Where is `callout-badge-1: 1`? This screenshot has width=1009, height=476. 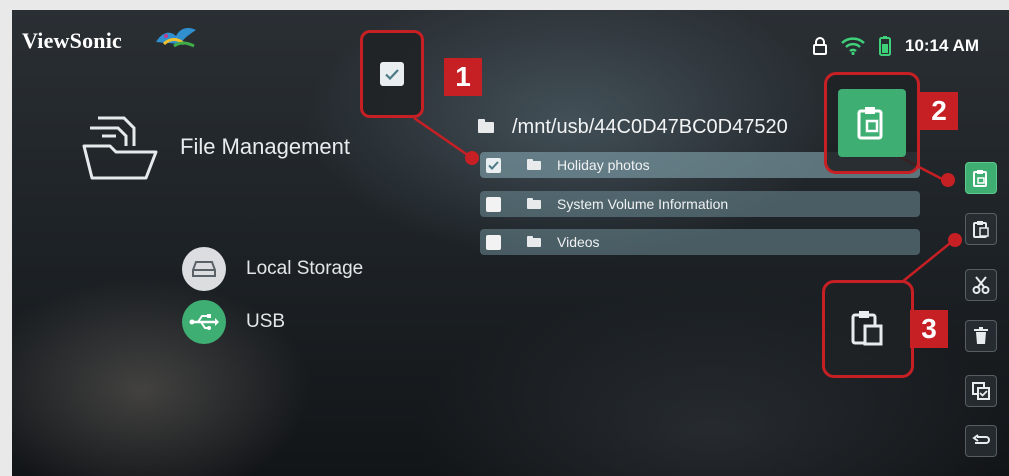 callout-badge-1: 1 is located at coordinates (463, 77).